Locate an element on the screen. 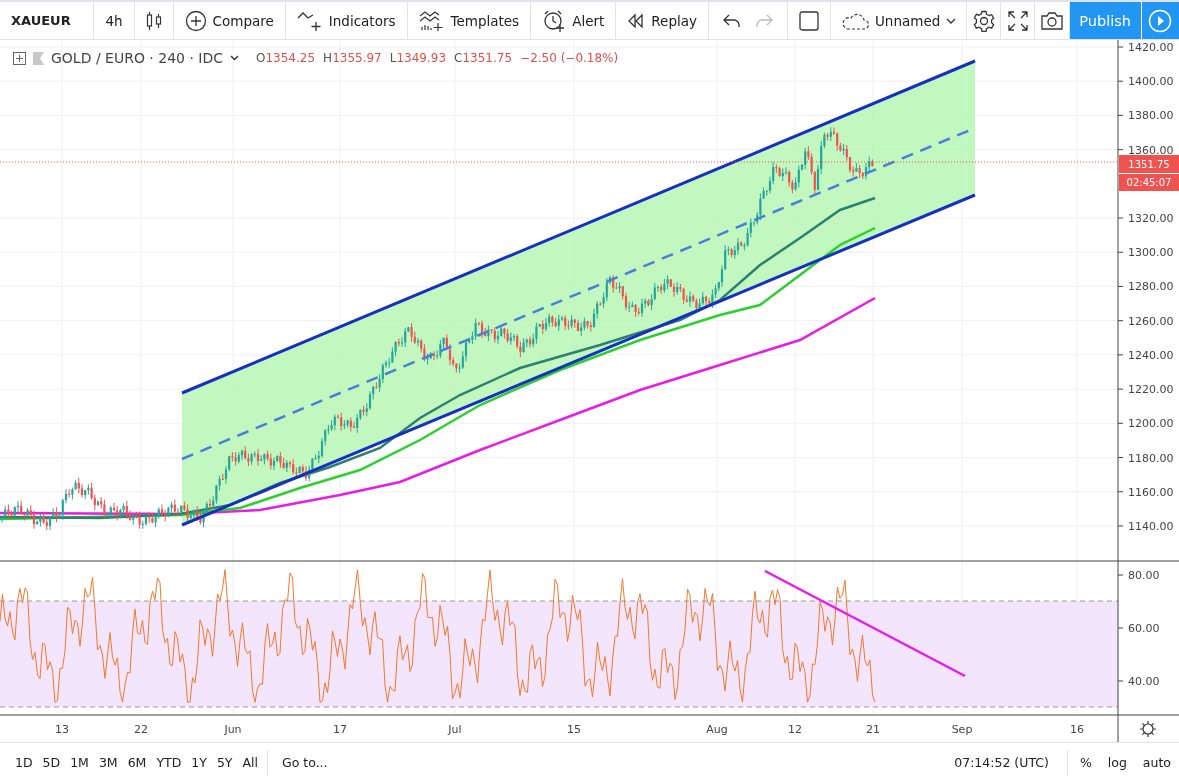  price-axis-label: 1320.00 is located at coordinates (1151, 219).